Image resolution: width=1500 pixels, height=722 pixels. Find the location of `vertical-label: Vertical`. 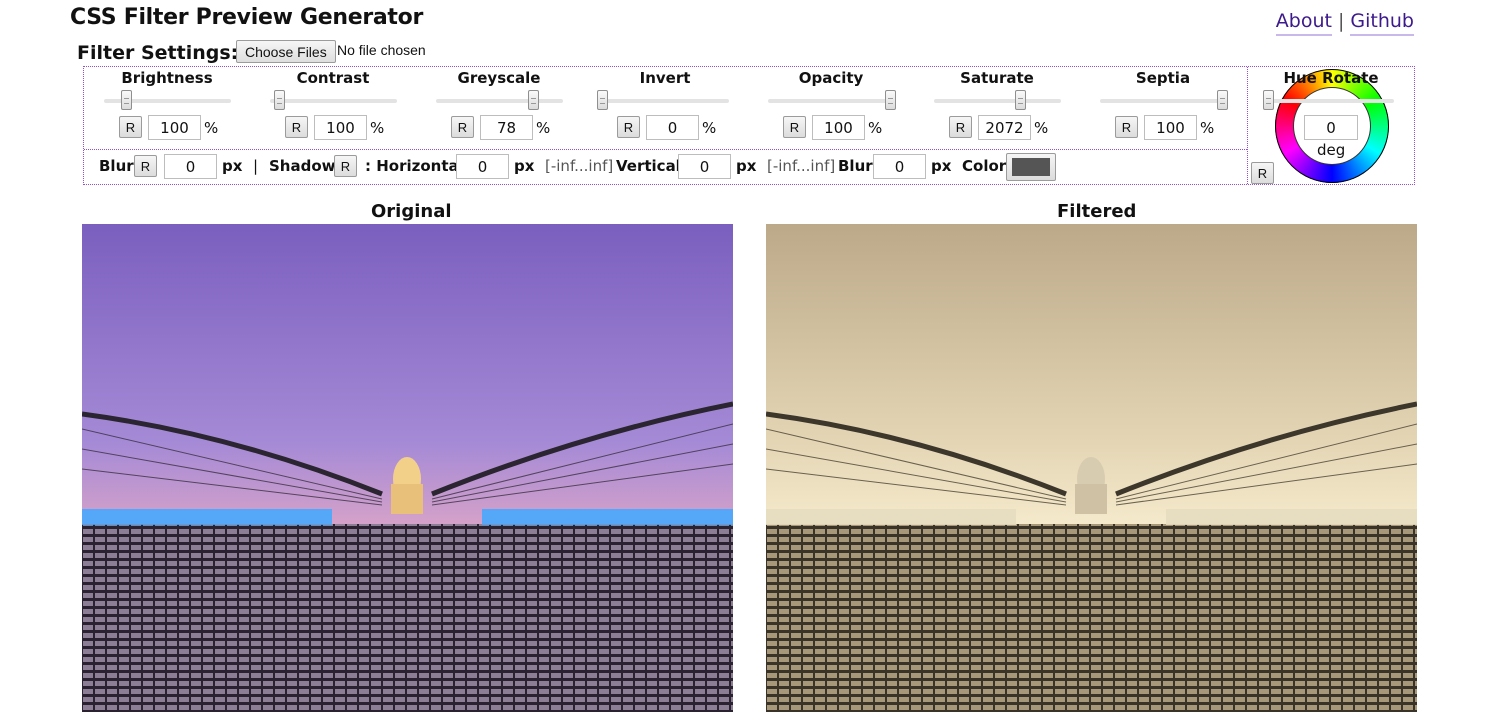

vertical-label: Vertical is located at coordinates (648, 166).